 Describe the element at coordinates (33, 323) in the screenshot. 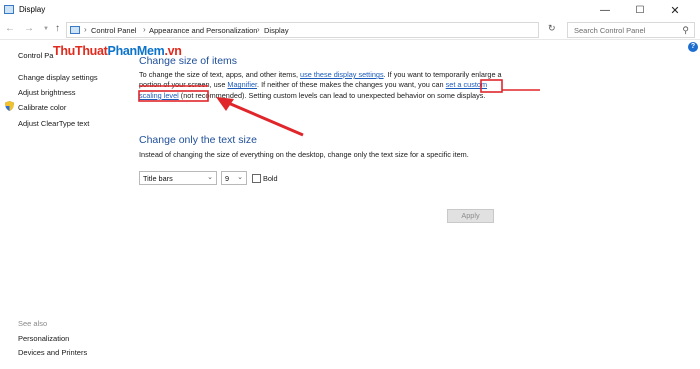

I see `see-also-heading: See also` at that location.